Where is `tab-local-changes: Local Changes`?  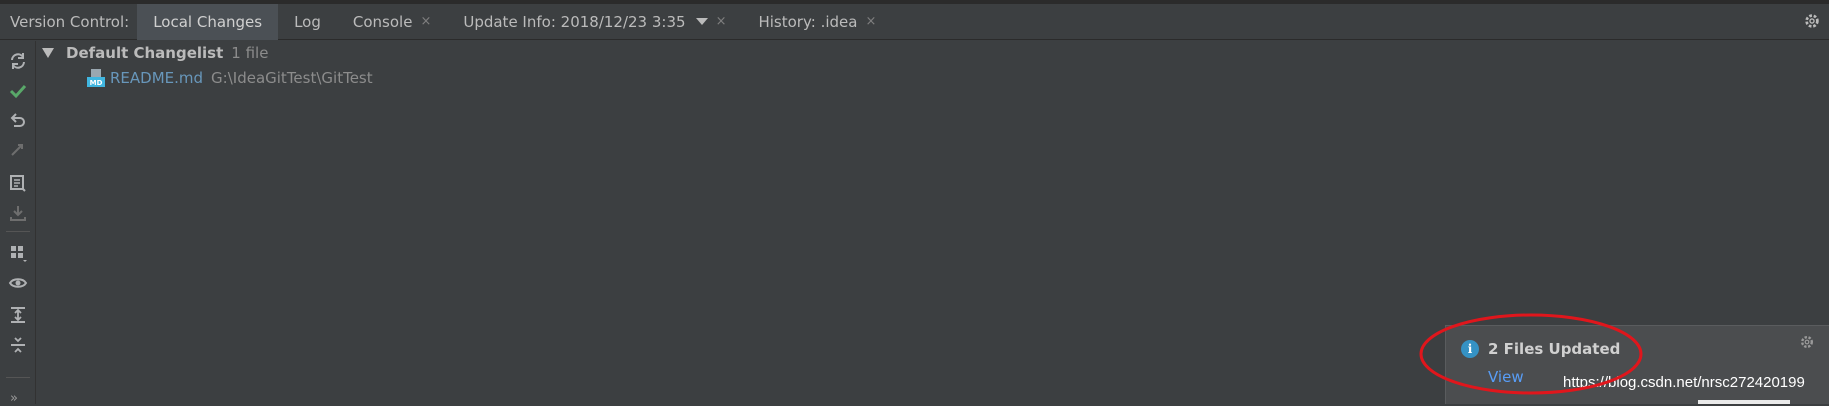
tab-local-changes: Local Changes is located at coordinates (208, 21).